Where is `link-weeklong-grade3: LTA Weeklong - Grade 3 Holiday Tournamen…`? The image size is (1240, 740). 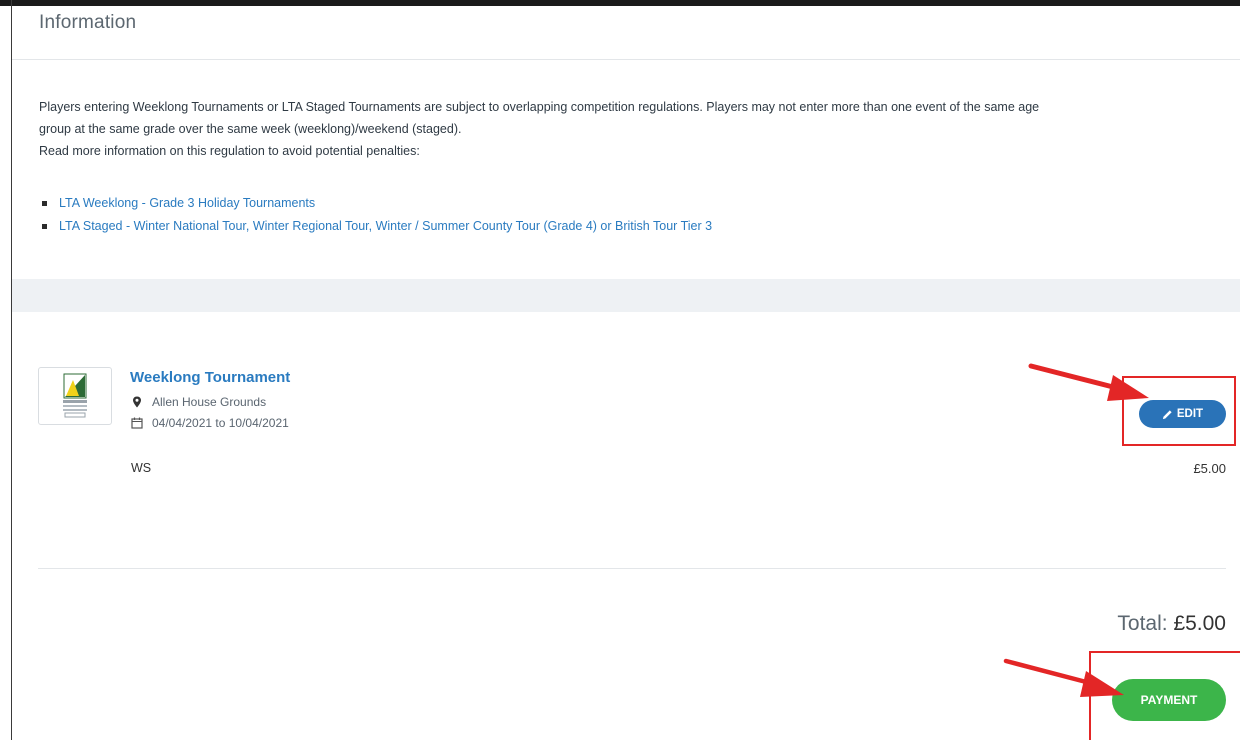 link-weeklong-grade3: LTA Weeklong - Grade 3 Holiday Tournamen… is located at coordinates (187, 203).